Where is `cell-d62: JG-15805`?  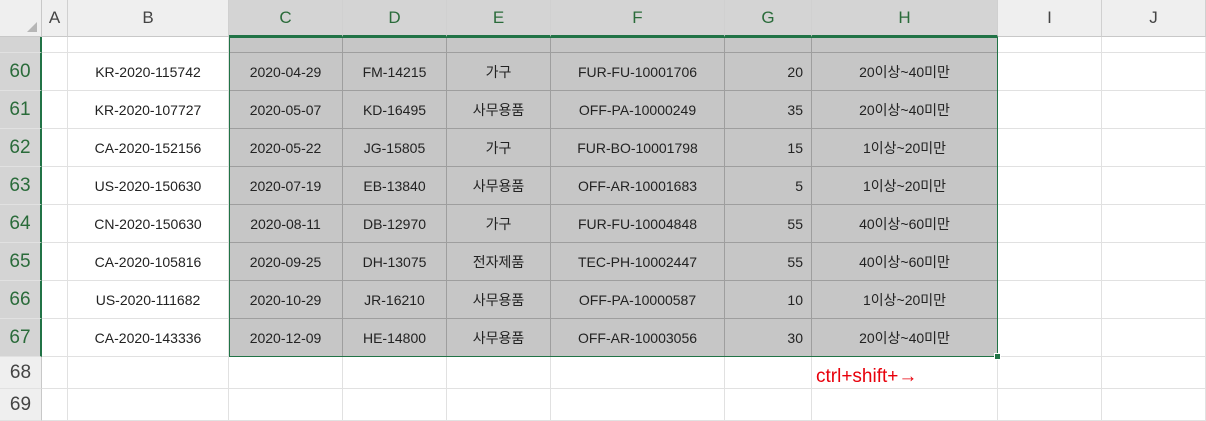
cell-d62: JG-15805 is located at coordinates (395, 148).